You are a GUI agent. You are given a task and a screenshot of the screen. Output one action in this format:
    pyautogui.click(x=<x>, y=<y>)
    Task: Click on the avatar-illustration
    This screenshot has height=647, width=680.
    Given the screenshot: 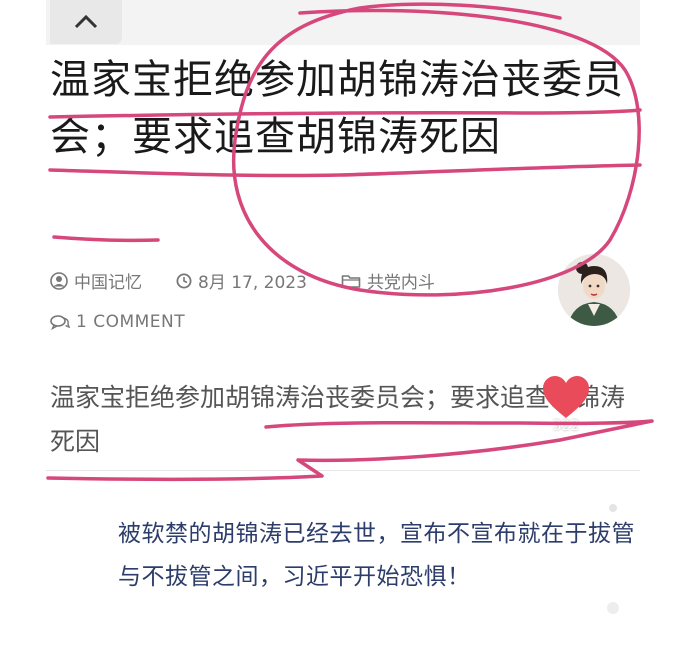 What is the action you would take?
    pyautogui.click(x=594, y=290)
    